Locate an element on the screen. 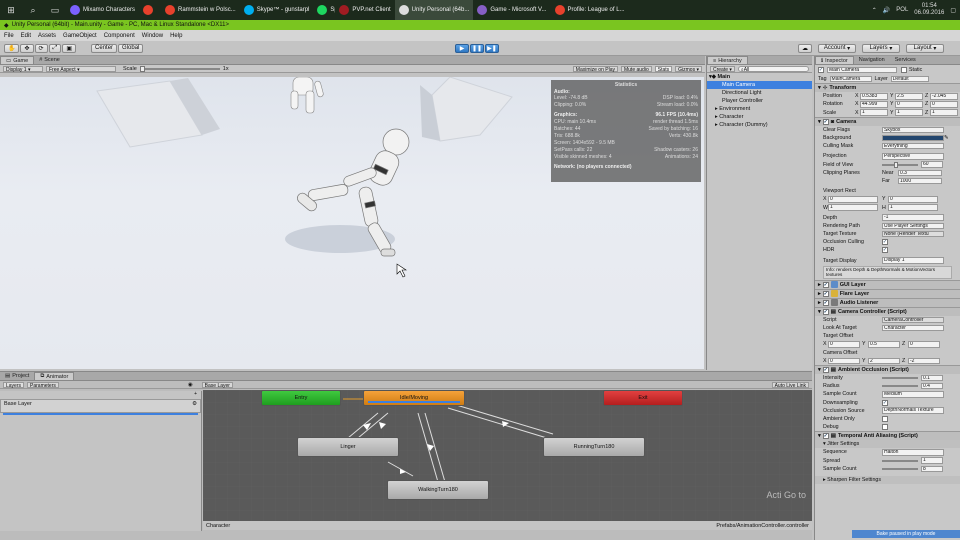 This screenshot has width=960, height=540. move-tool-icon: ✥ is located at coordinates (27, 48).